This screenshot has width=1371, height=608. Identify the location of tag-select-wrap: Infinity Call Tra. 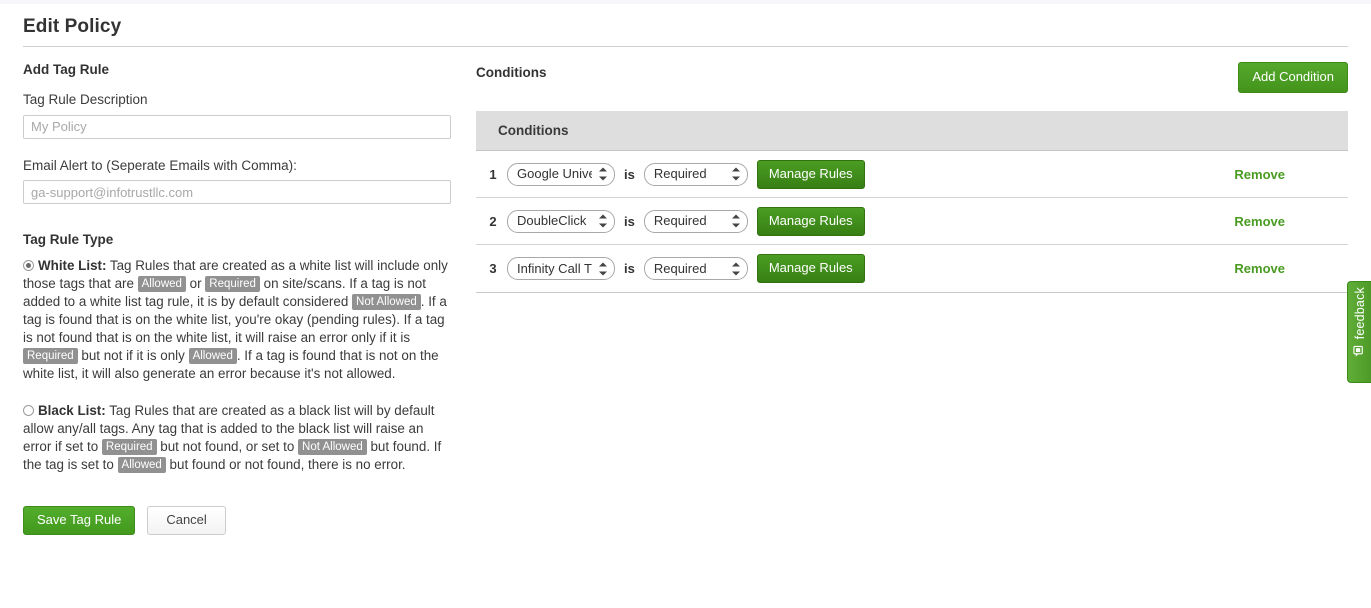
(561, 268).